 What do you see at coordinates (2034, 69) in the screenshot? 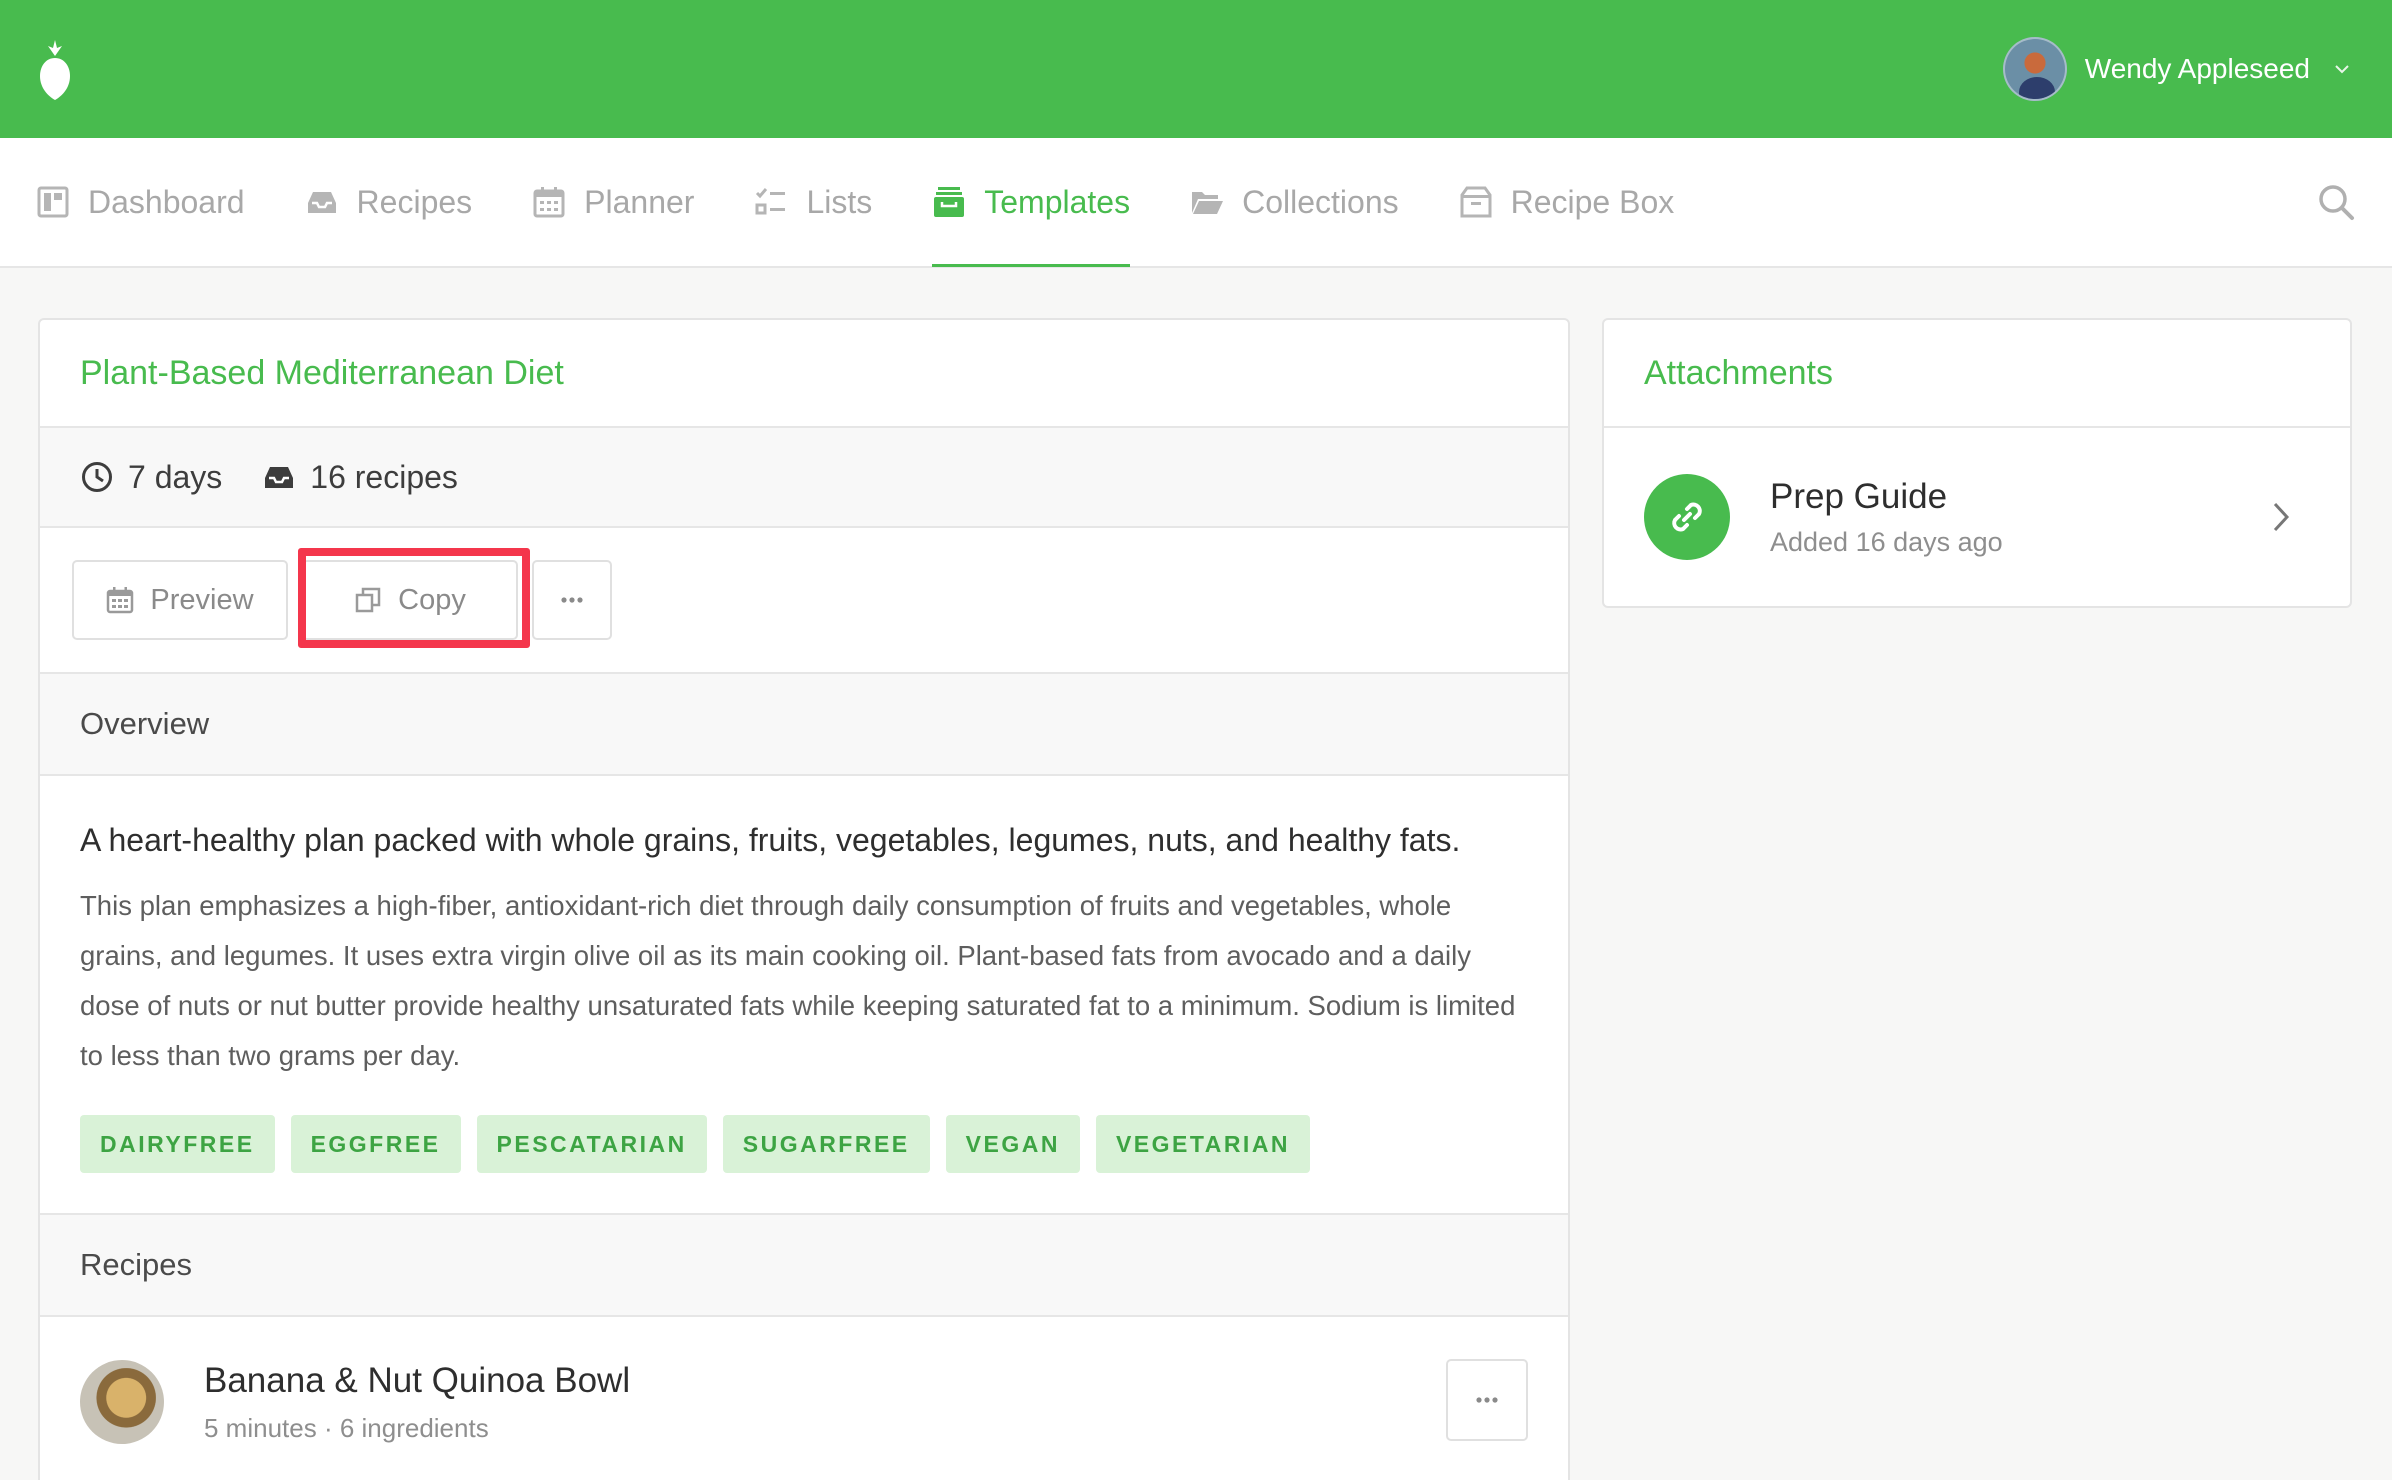
I see `avatar` at bounding box center [2034, 69].